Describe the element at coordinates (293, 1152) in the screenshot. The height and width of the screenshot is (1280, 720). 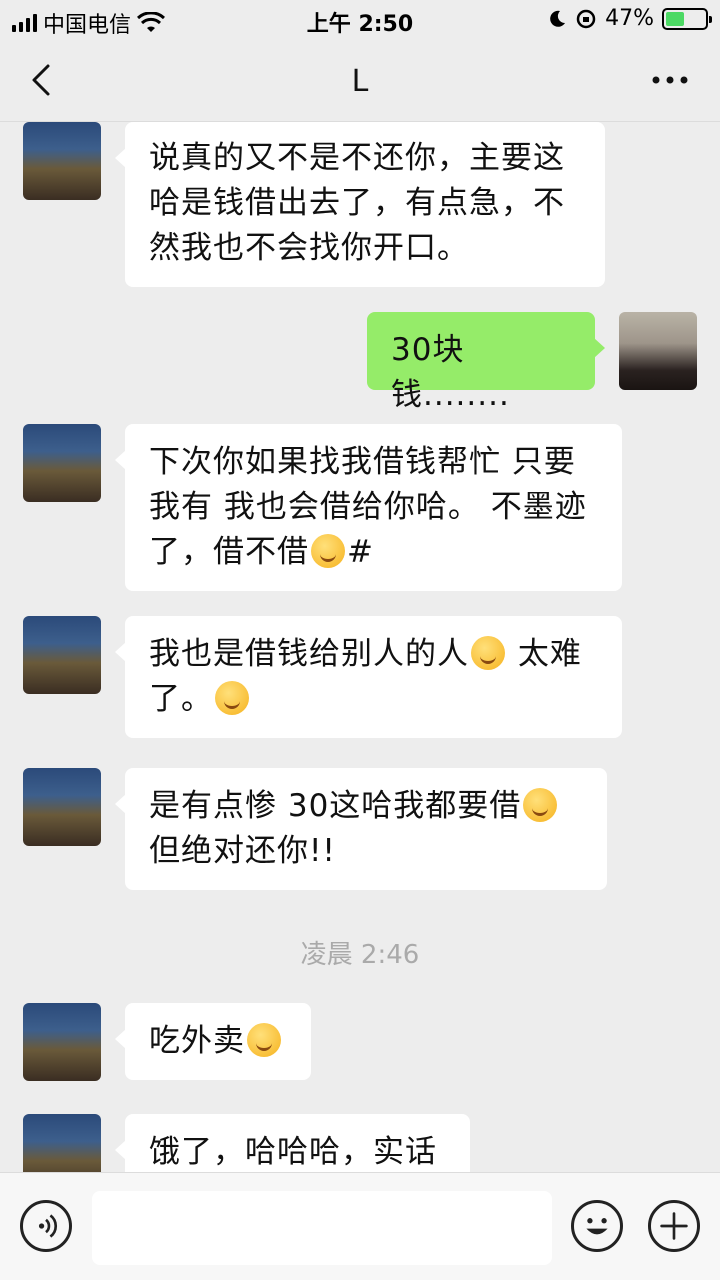
I see `message-text: 饿了，哈哈哈，实话` at that location.